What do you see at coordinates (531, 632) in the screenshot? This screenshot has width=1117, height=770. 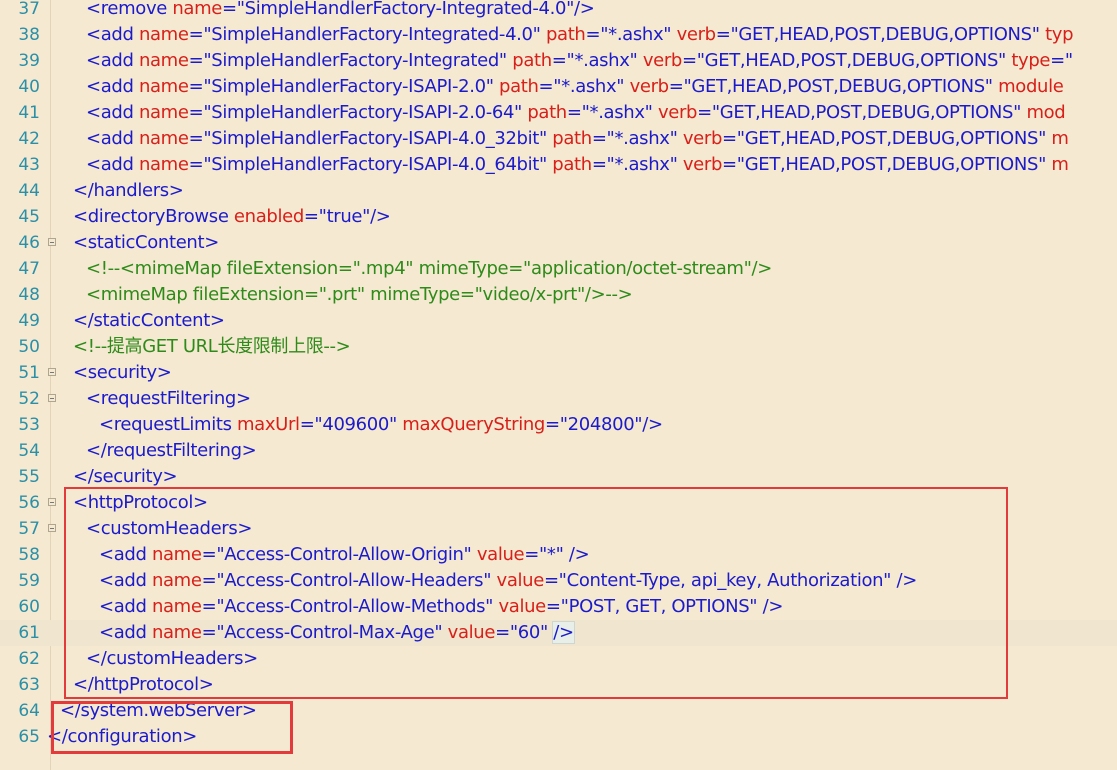 I see `code-token-val: "60"` at bounding box center [531, 632].